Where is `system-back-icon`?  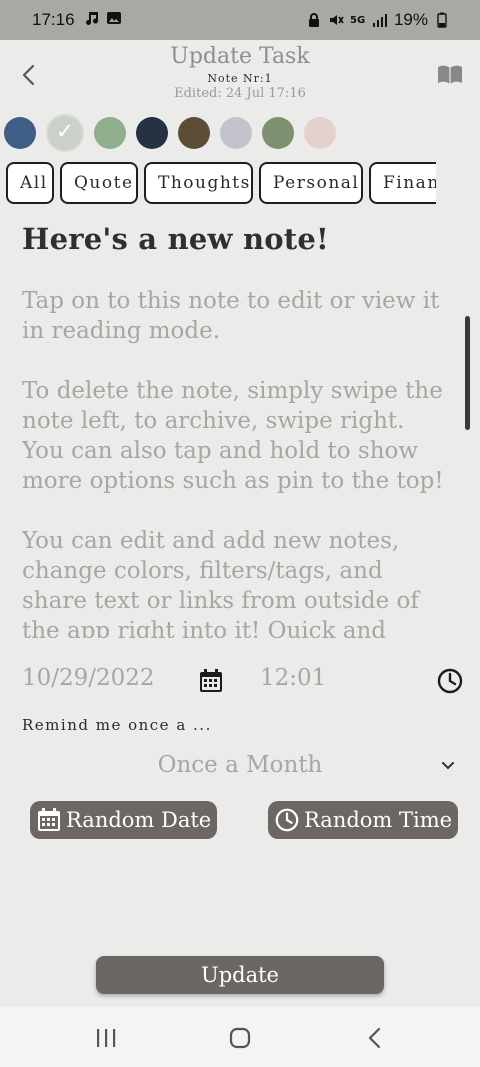 system-back-icon is located at coordinates (376, 1038).